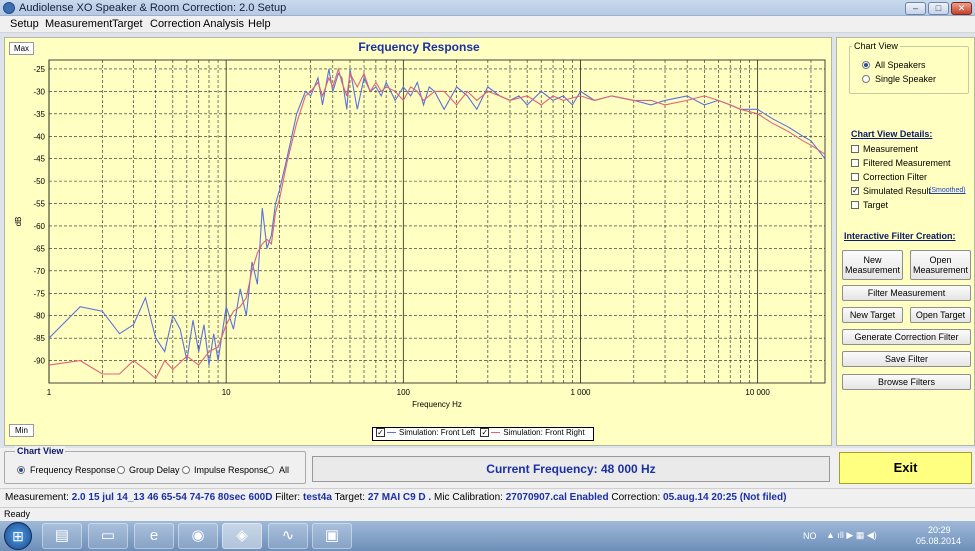 The height and width of the screenshot is (551, 975). What do you see at coordinates (855, 163) in the screenshot?
I see `filtered-measurement-checkbox` at bounding box center [855, 163].